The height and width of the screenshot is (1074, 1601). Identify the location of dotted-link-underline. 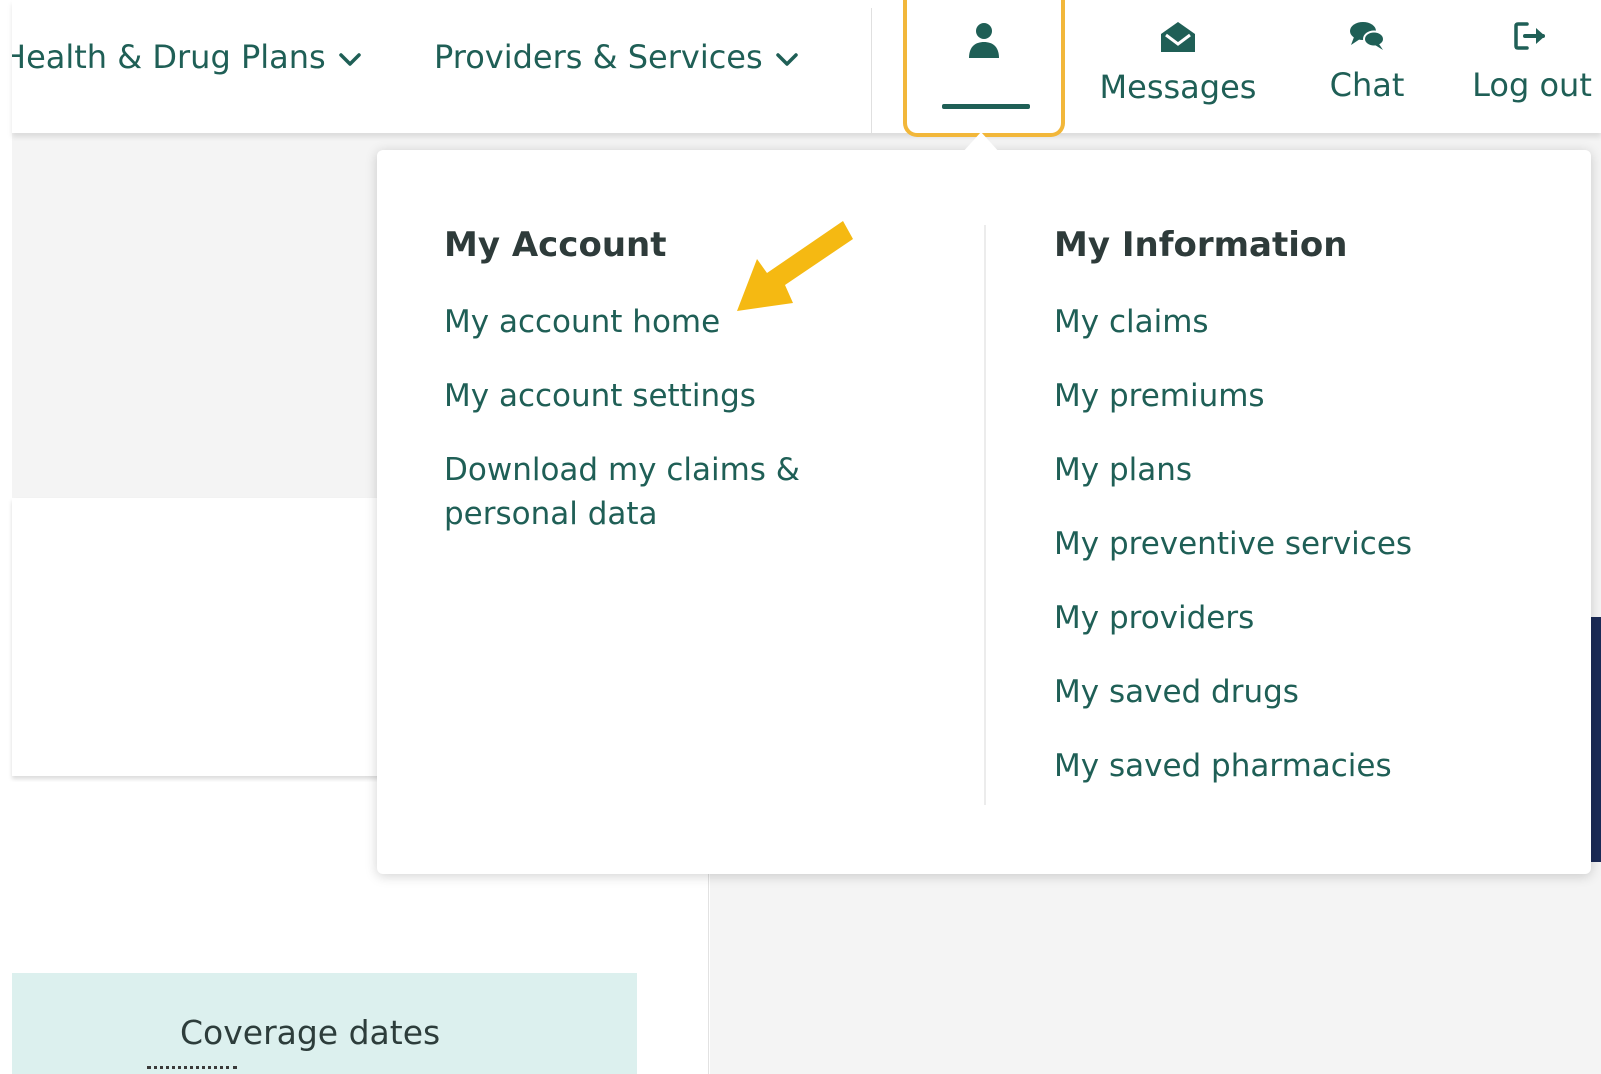
(192, 1067).